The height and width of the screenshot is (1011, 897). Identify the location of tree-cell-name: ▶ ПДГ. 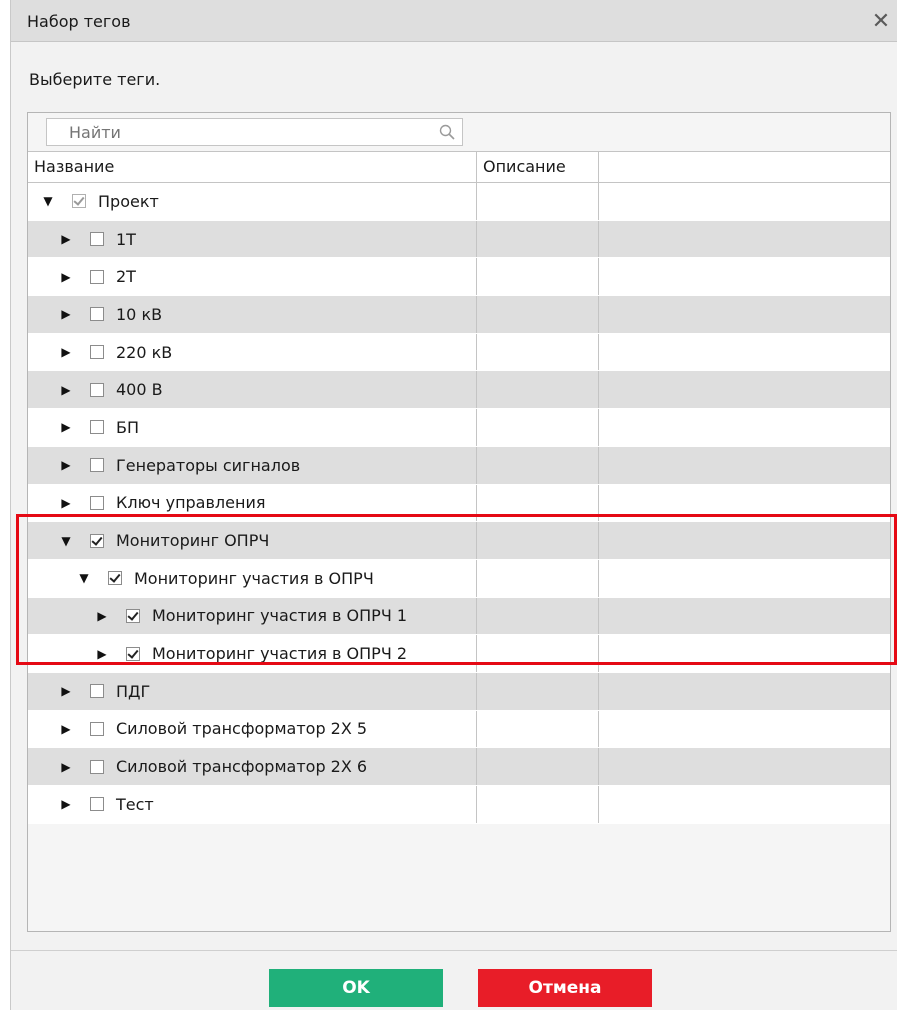
(252, 691).